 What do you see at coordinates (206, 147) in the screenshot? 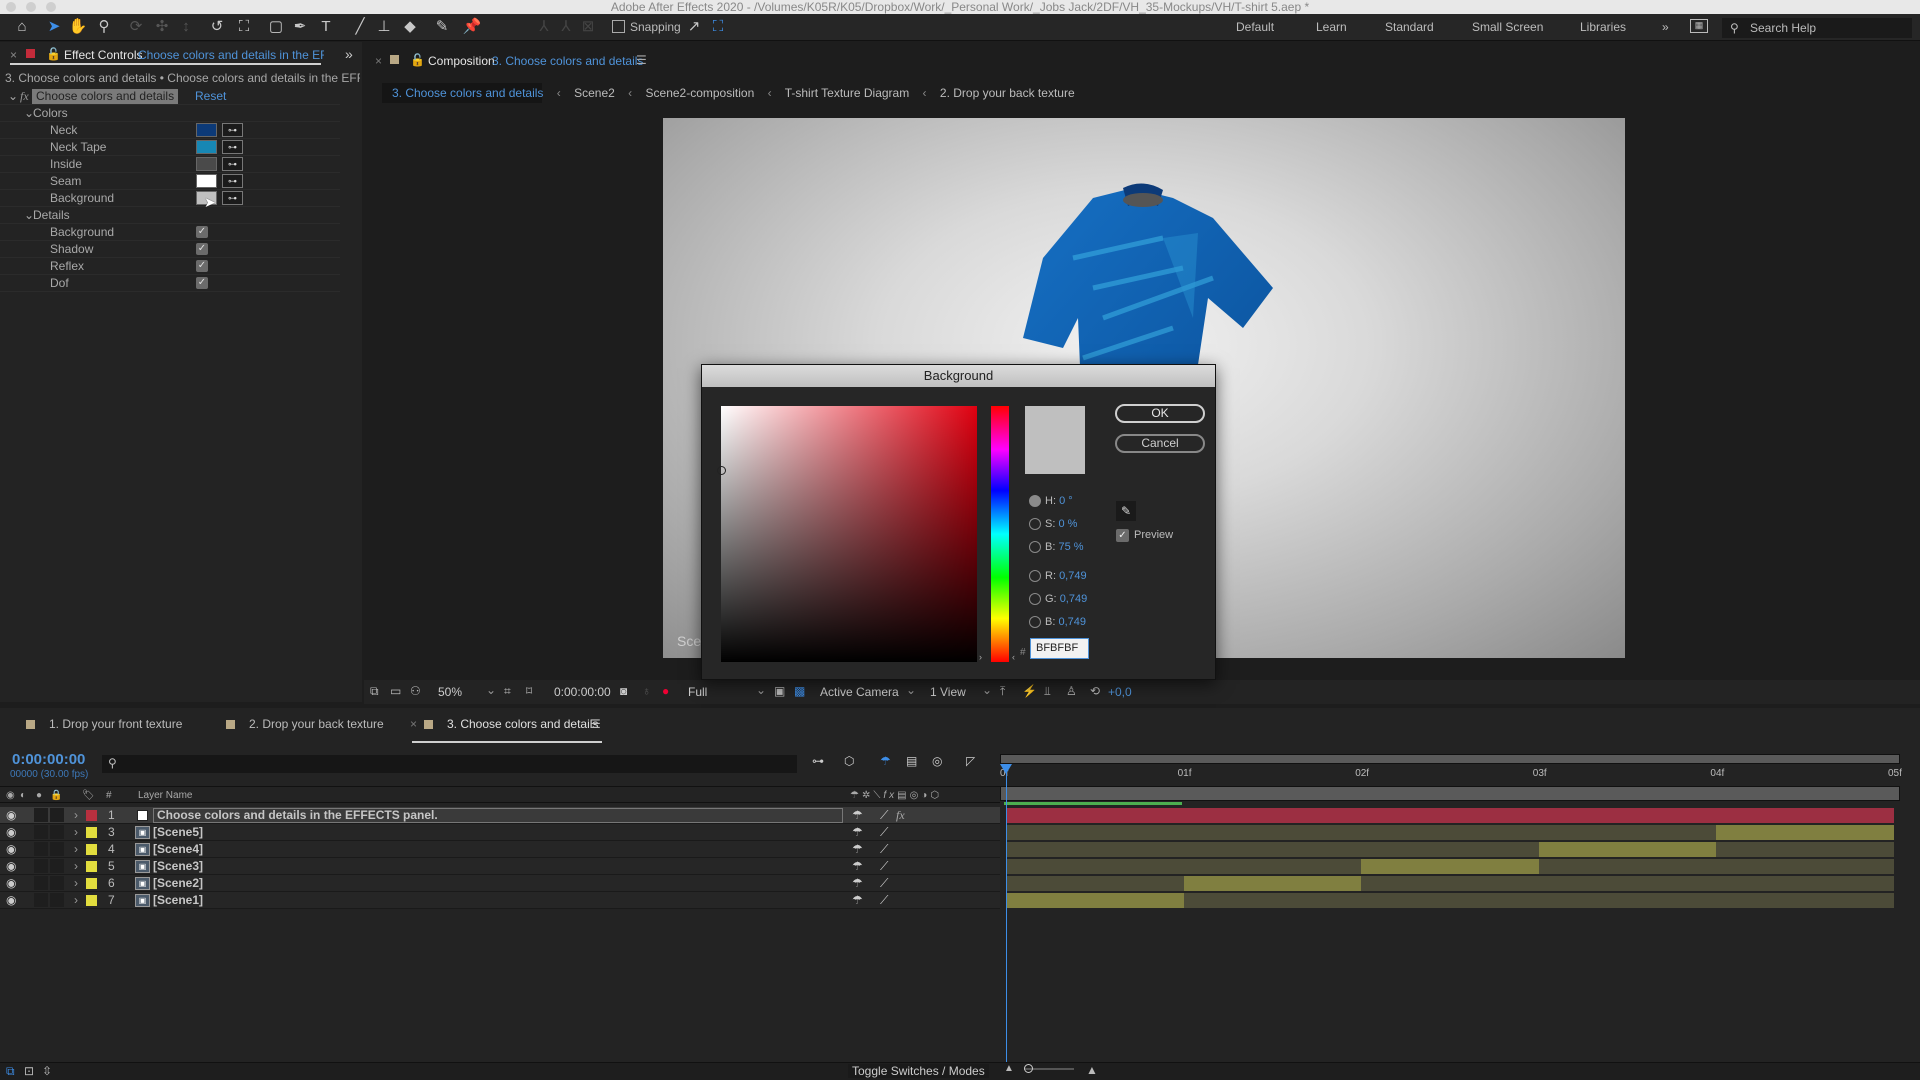
I see `color-swatch-neck-tape` at bounding box center [206, 147].